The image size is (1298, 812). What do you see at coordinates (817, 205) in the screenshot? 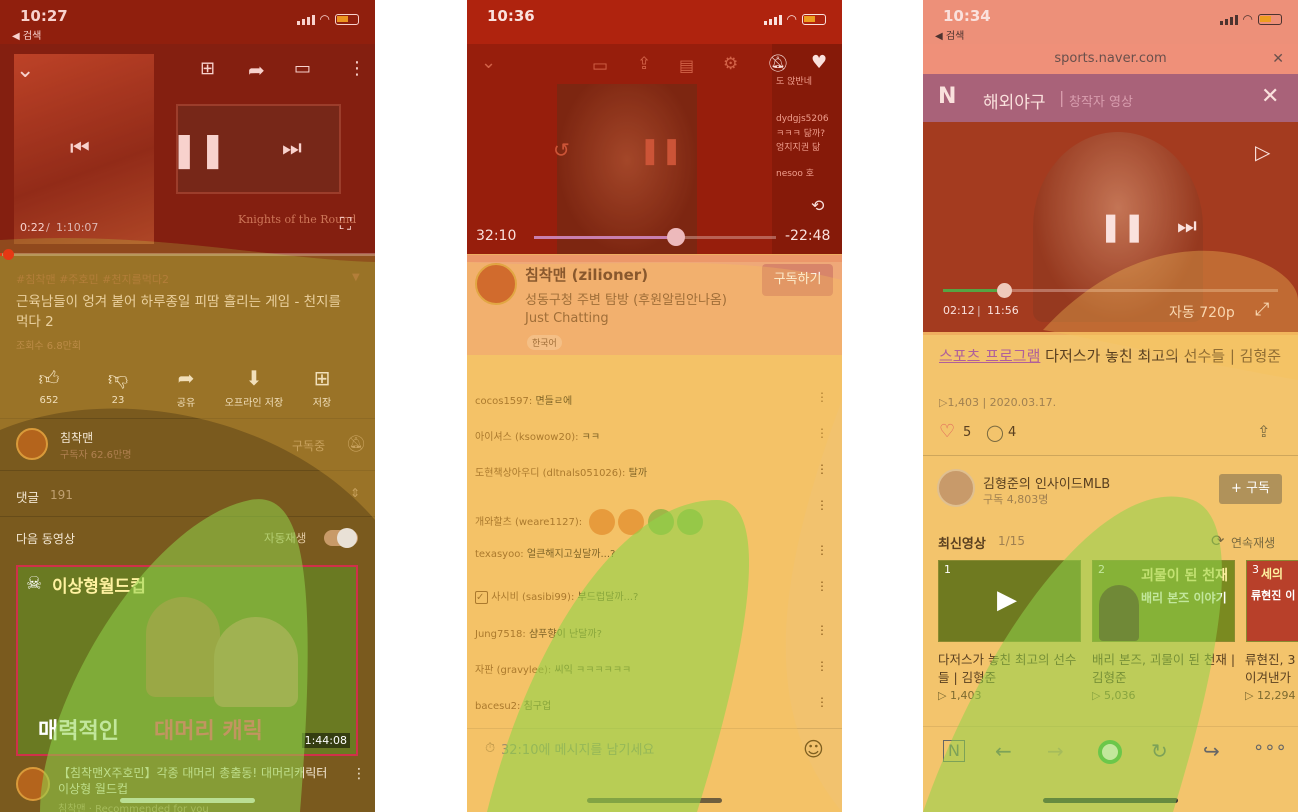
I see `rotate-icon: ⟲` at bounding box center [817, 205].